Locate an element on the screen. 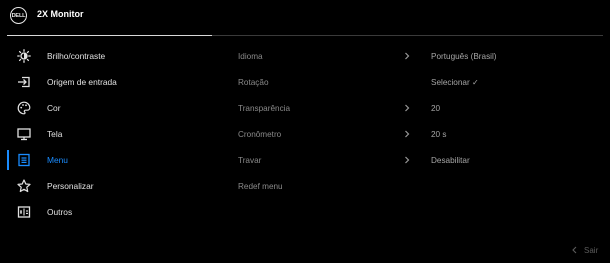 Image resolution: width=610 pixels, height=263 pixels. menu-item-personalize: Personalizar is located at coordinates (114, 186).